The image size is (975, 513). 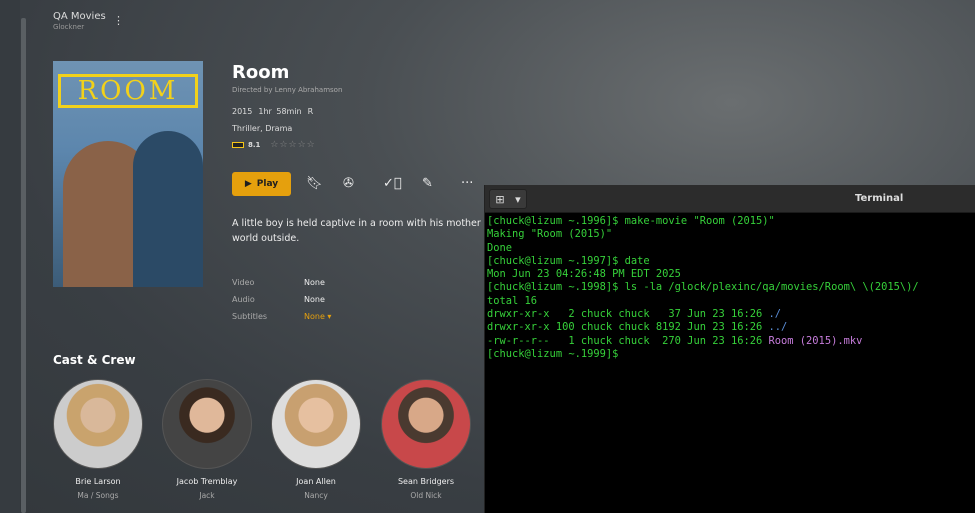 What do you see at coordinates (207, 495) in the screenshot?
I see `cast-role: Jack` at bounding box center [207, 495].